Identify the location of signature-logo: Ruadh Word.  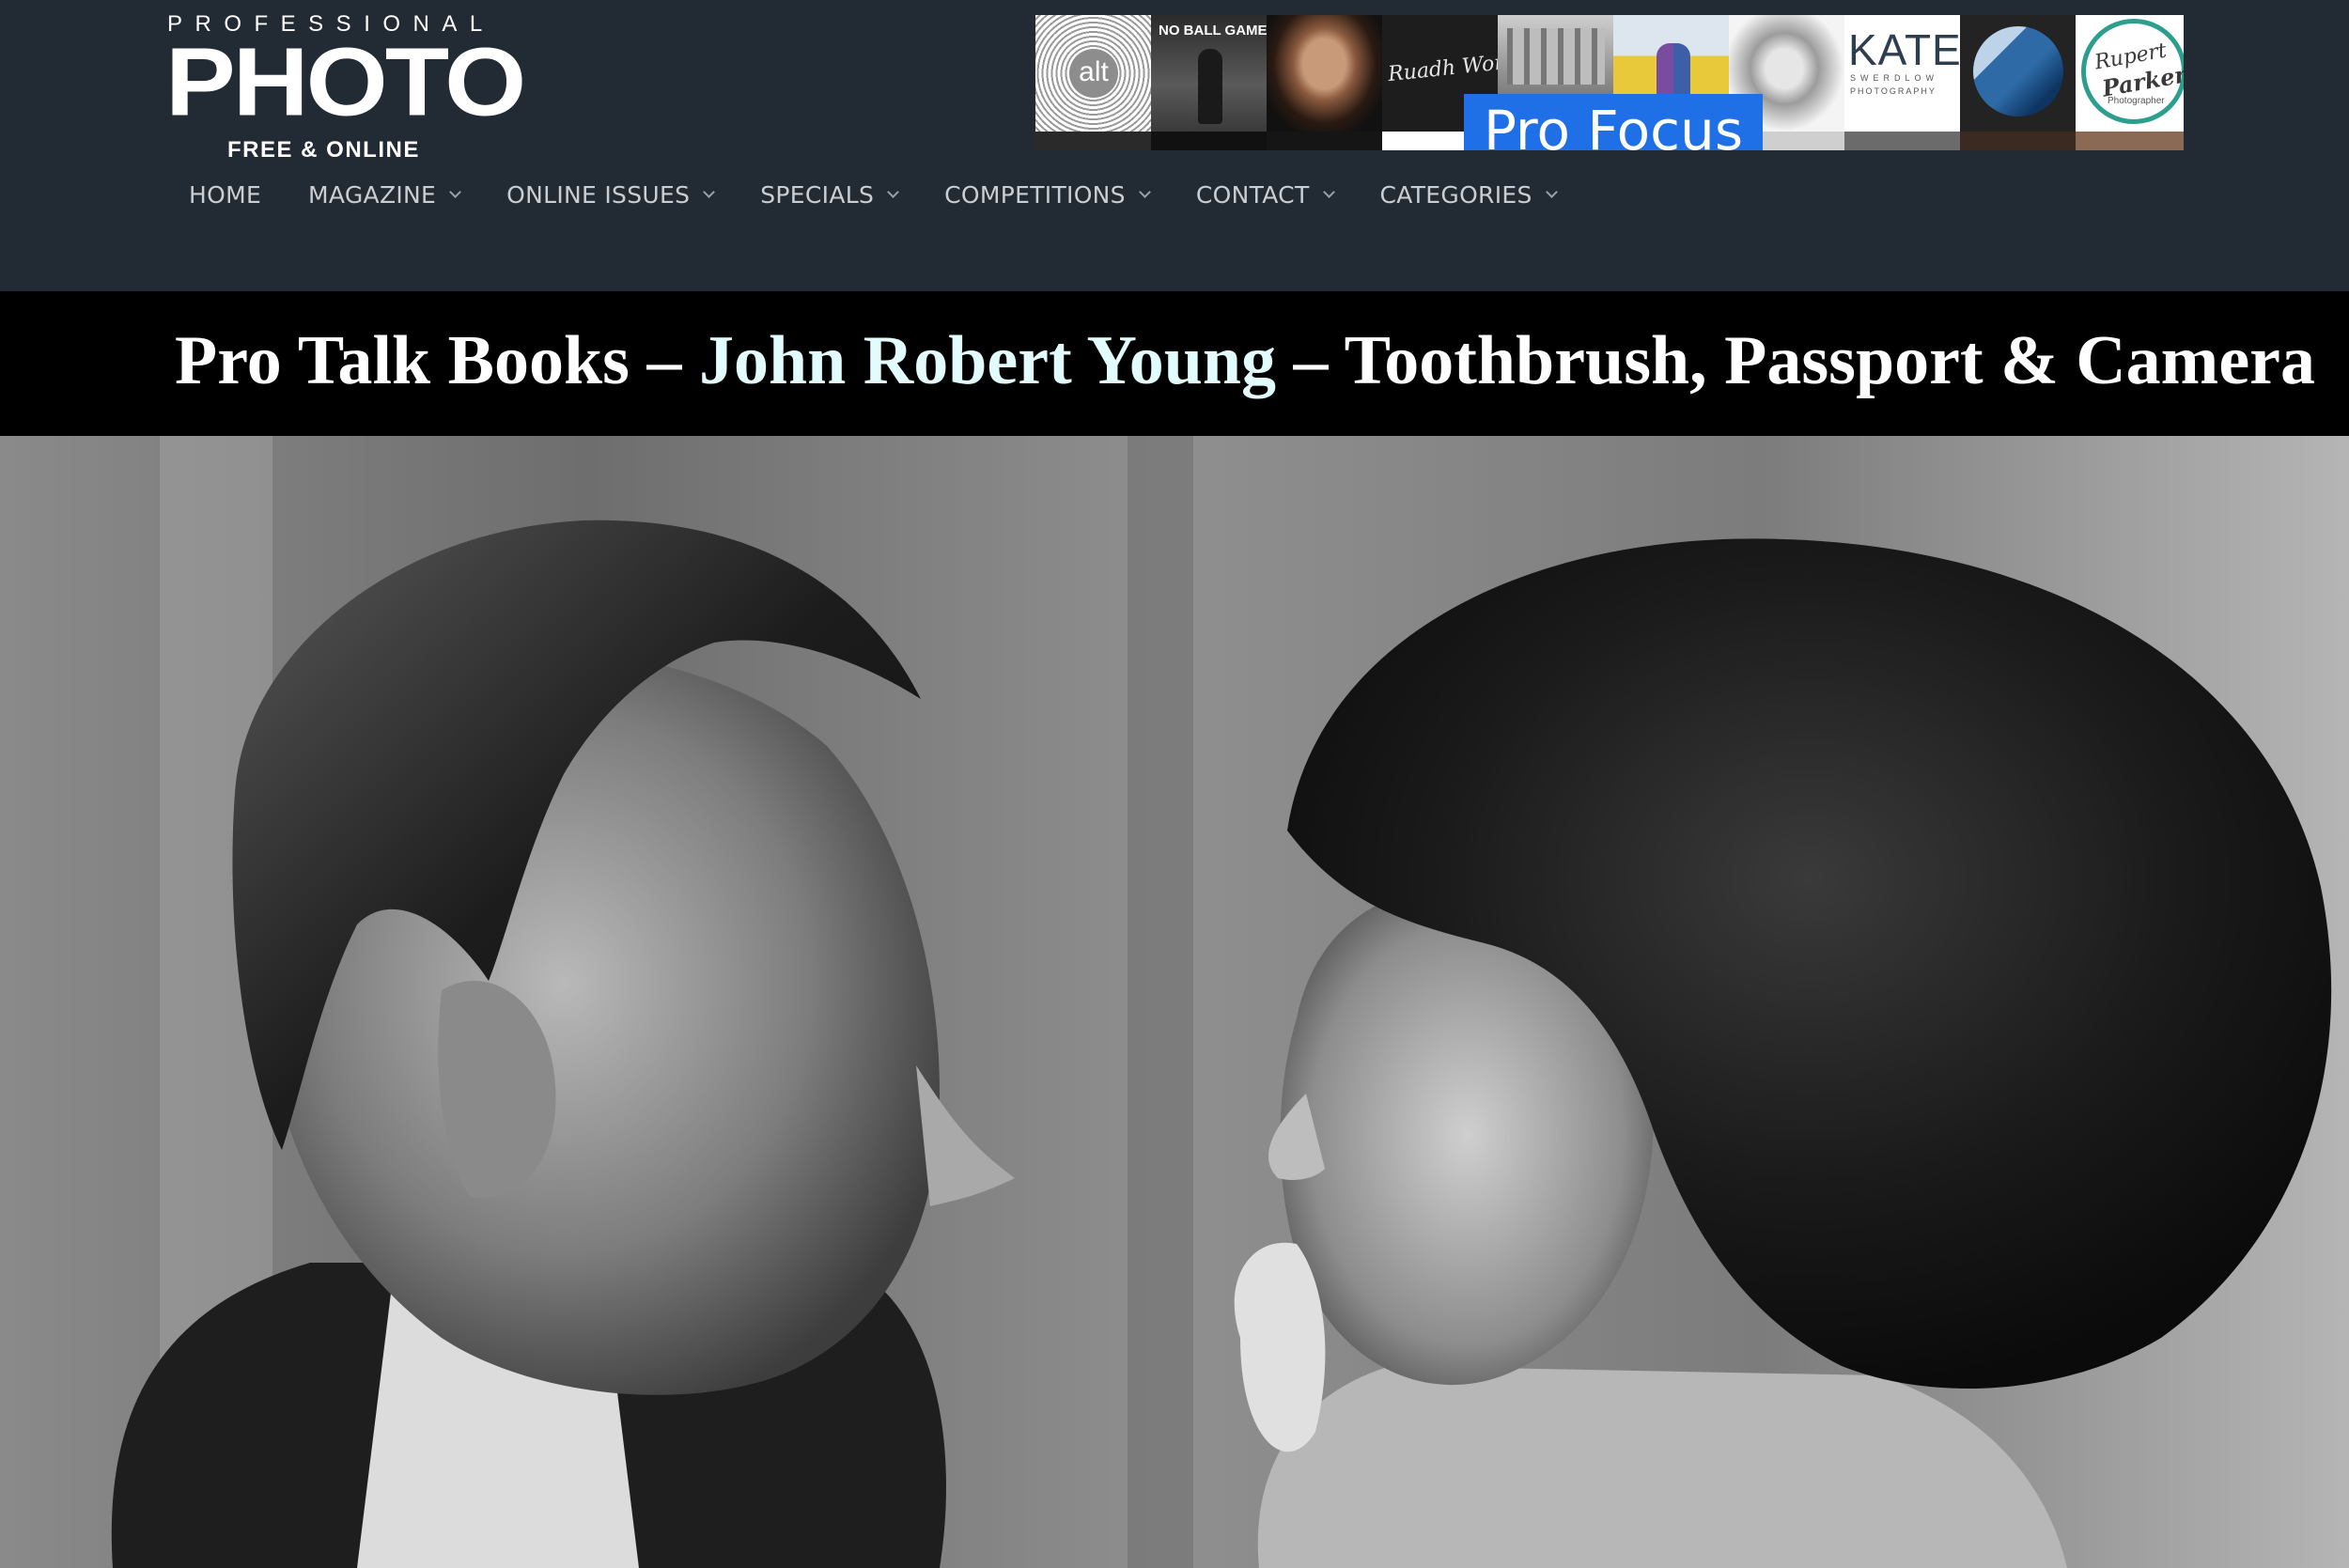
(1442, 68).